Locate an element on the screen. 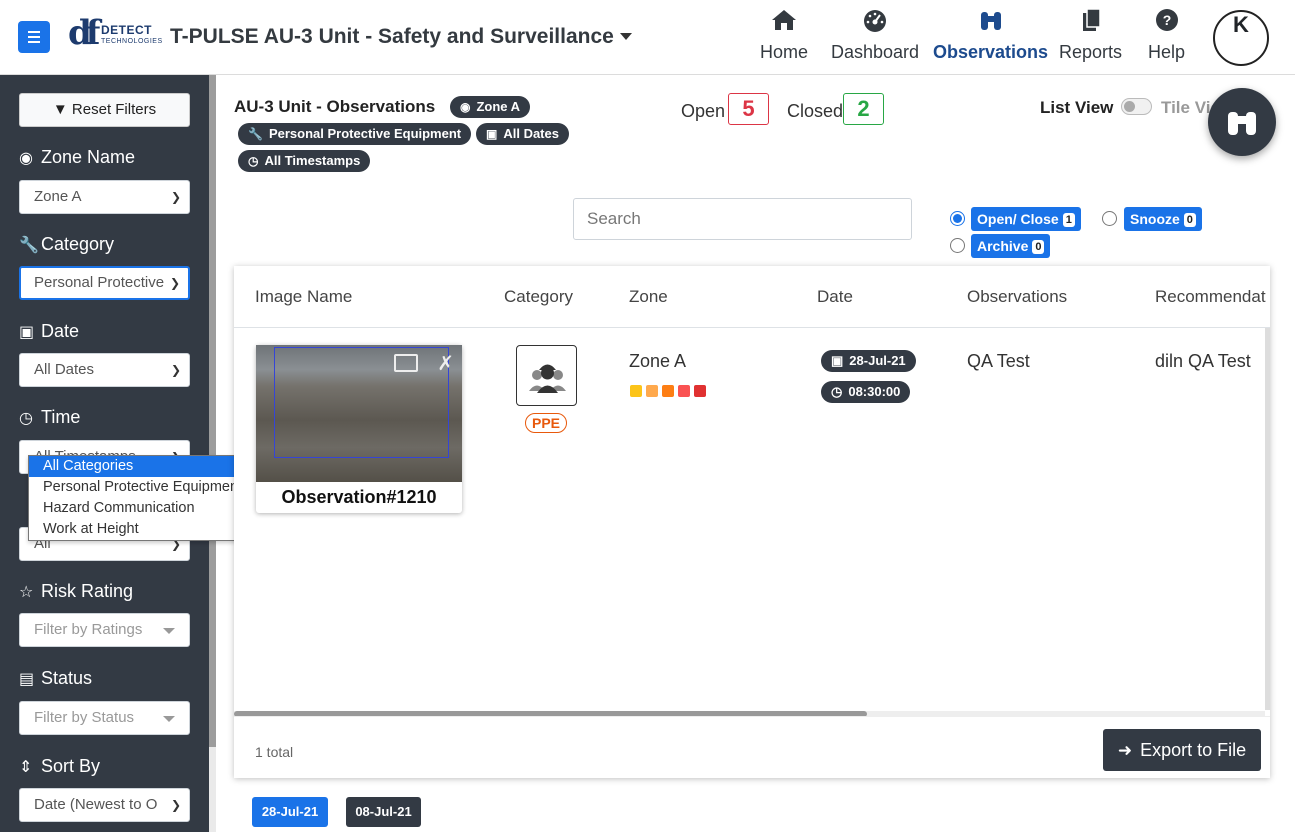 The height and width of the screenshot is (832, 1295). edit-tools-icon: ✗ is located at coordinates (445, 363).